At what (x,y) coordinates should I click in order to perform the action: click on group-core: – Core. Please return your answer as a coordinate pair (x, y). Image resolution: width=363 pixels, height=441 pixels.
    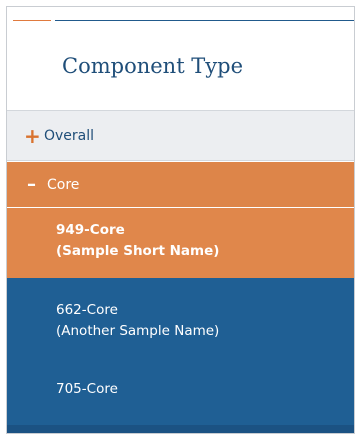
    Looking at the image, I should click on (180, 184).